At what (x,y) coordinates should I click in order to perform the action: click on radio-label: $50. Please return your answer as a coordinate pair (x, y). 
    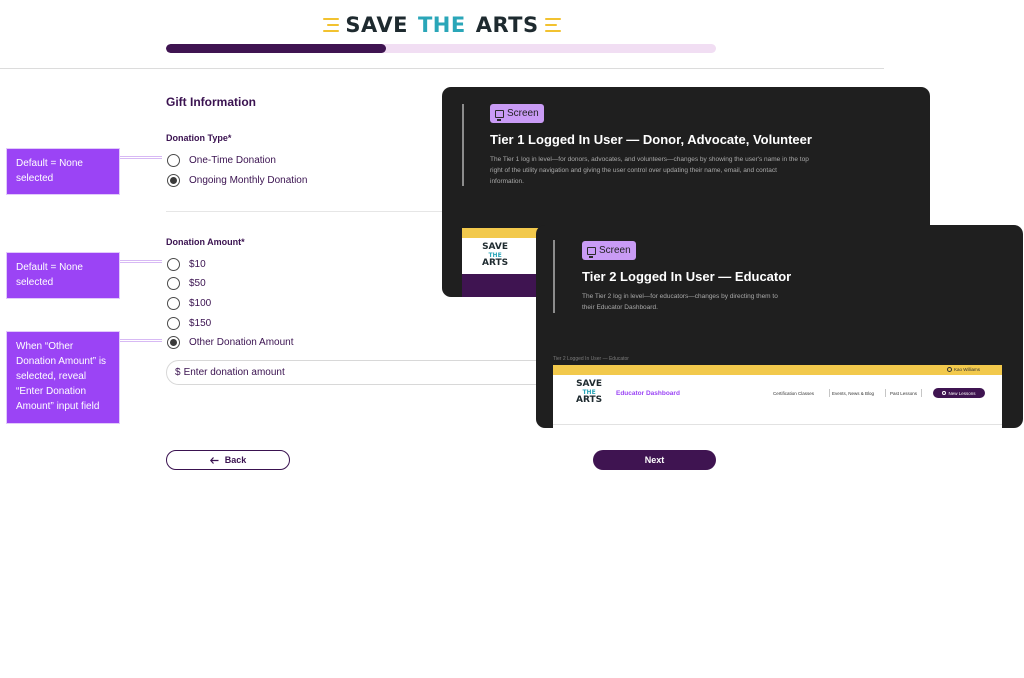
    Looking at the image, I should click on (197, 283).